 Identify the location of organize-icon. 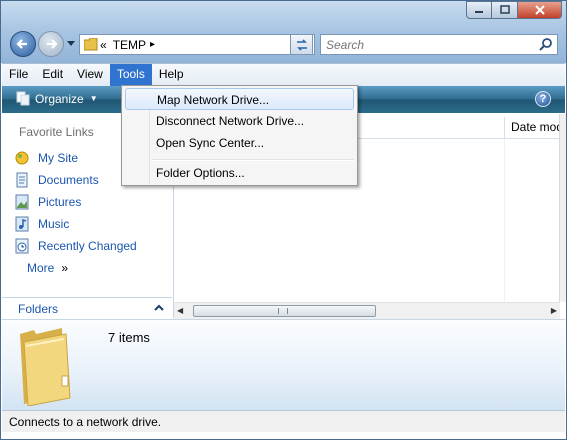
(23, 98).